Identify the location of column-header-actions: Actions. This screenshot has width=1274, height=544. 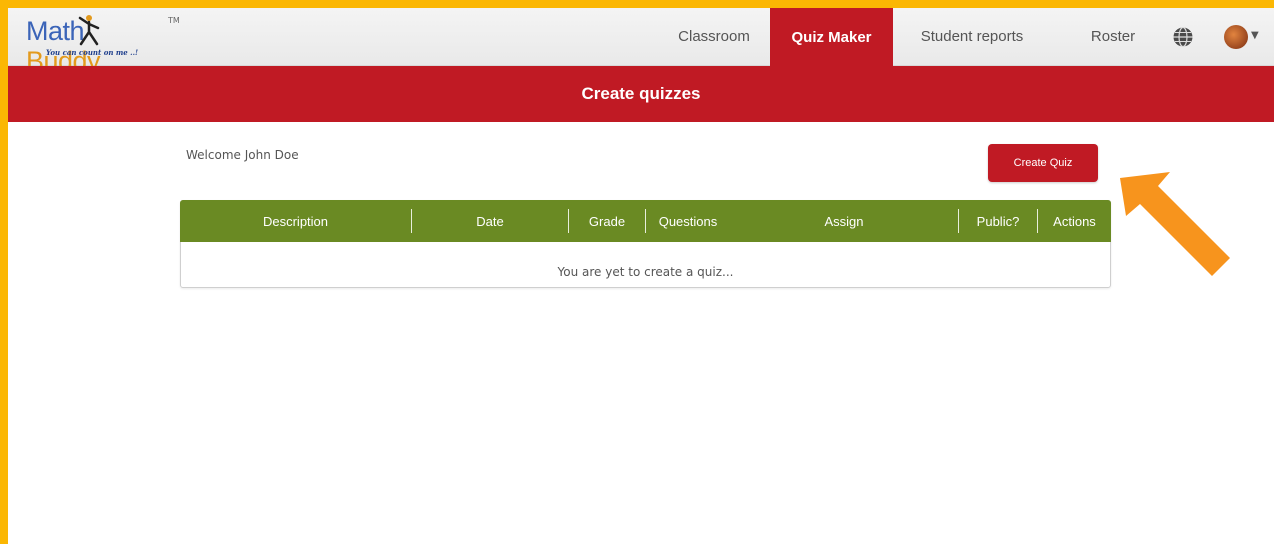
(1074, 221).